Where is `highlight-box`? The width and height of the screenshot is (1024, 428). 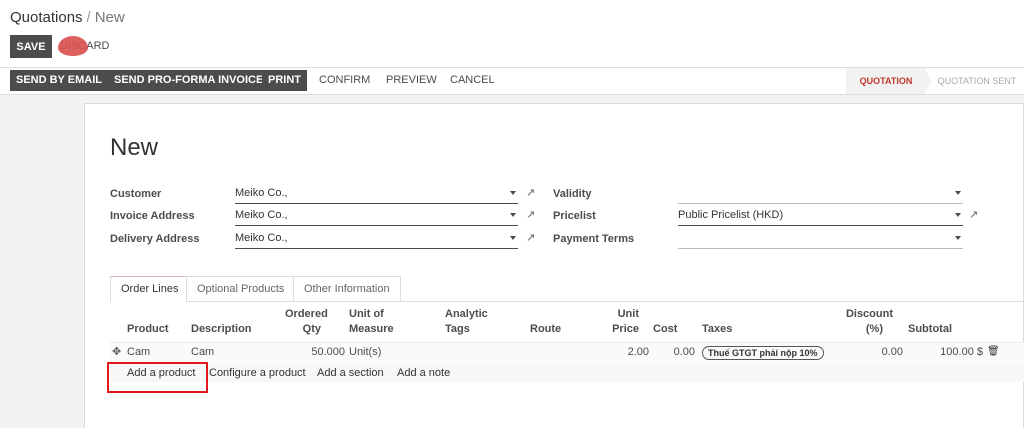
highlight-box is located at coordinates (157, 377).